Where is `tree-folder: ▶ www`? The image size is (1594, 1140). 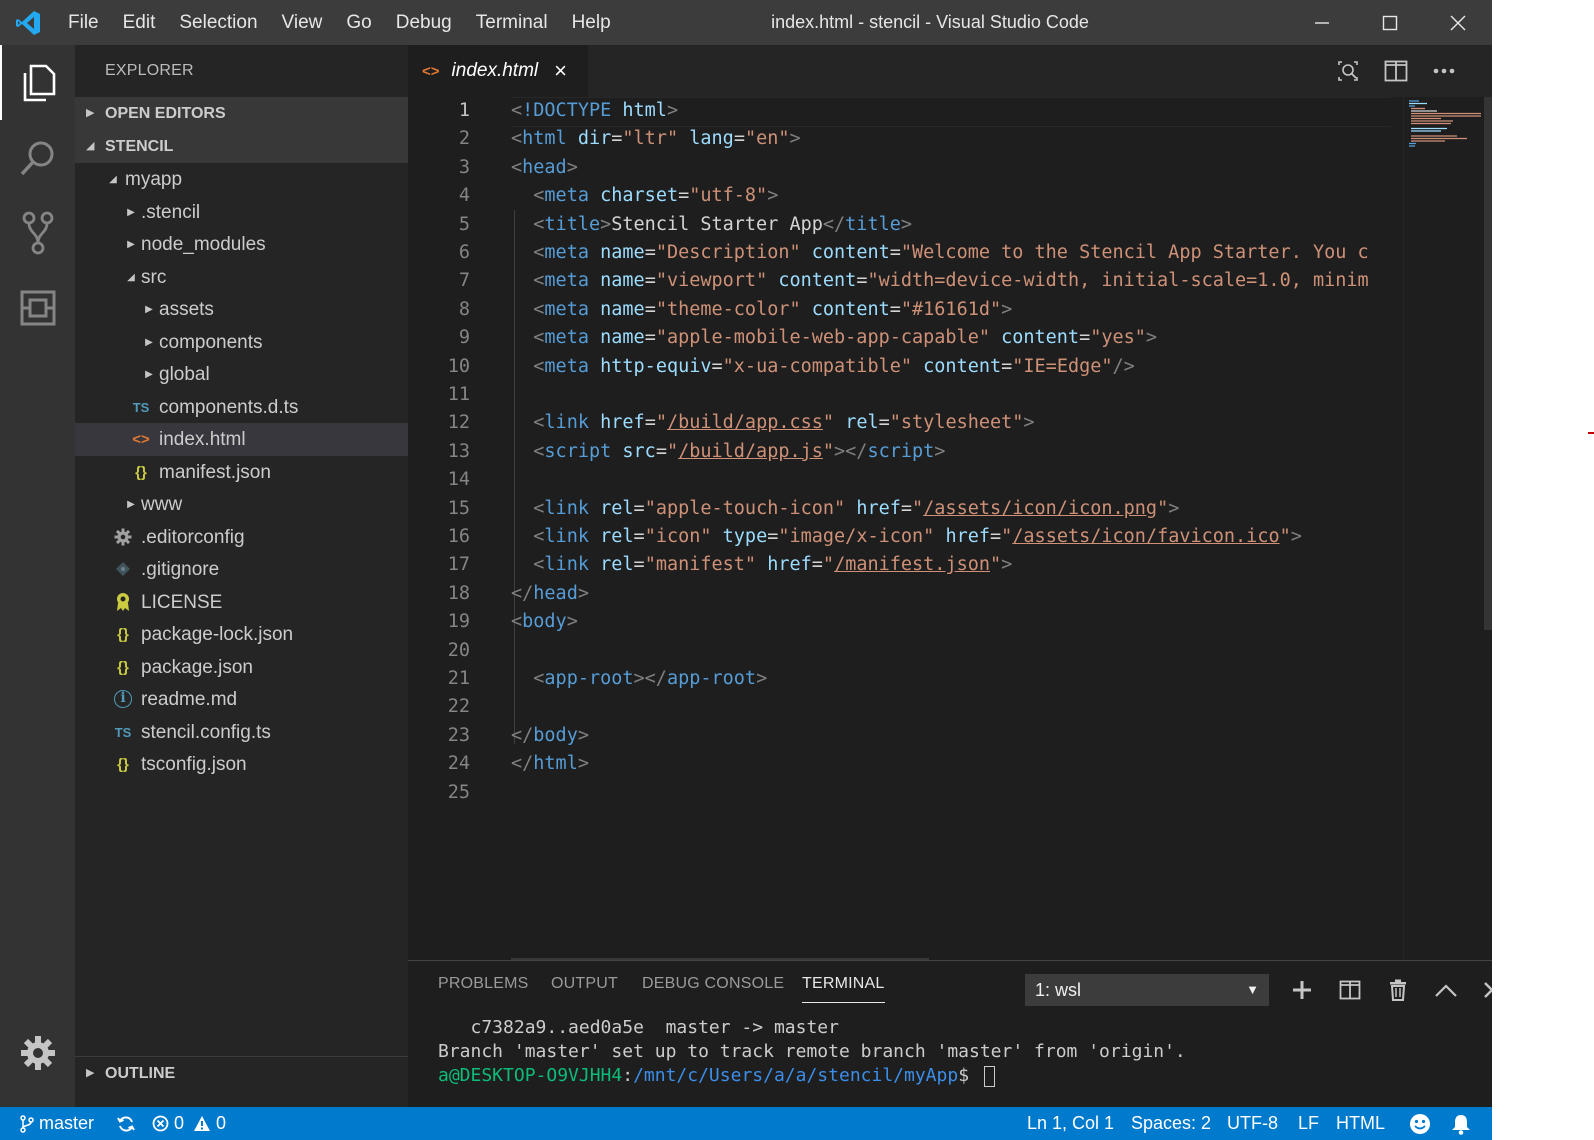
tree-folder: ▶ www is located at coordinates (241, 504).